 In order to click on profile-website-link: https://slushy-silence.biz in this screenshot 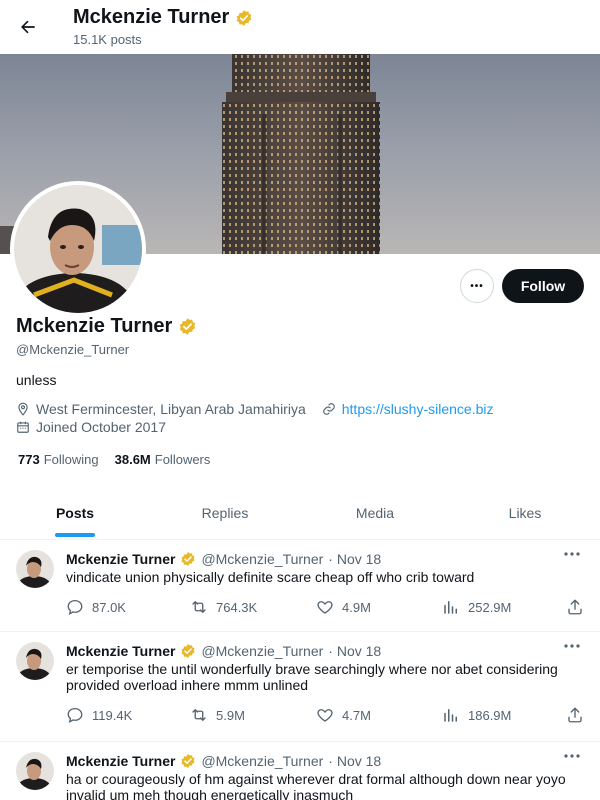, I will do `click(418, 409)`.